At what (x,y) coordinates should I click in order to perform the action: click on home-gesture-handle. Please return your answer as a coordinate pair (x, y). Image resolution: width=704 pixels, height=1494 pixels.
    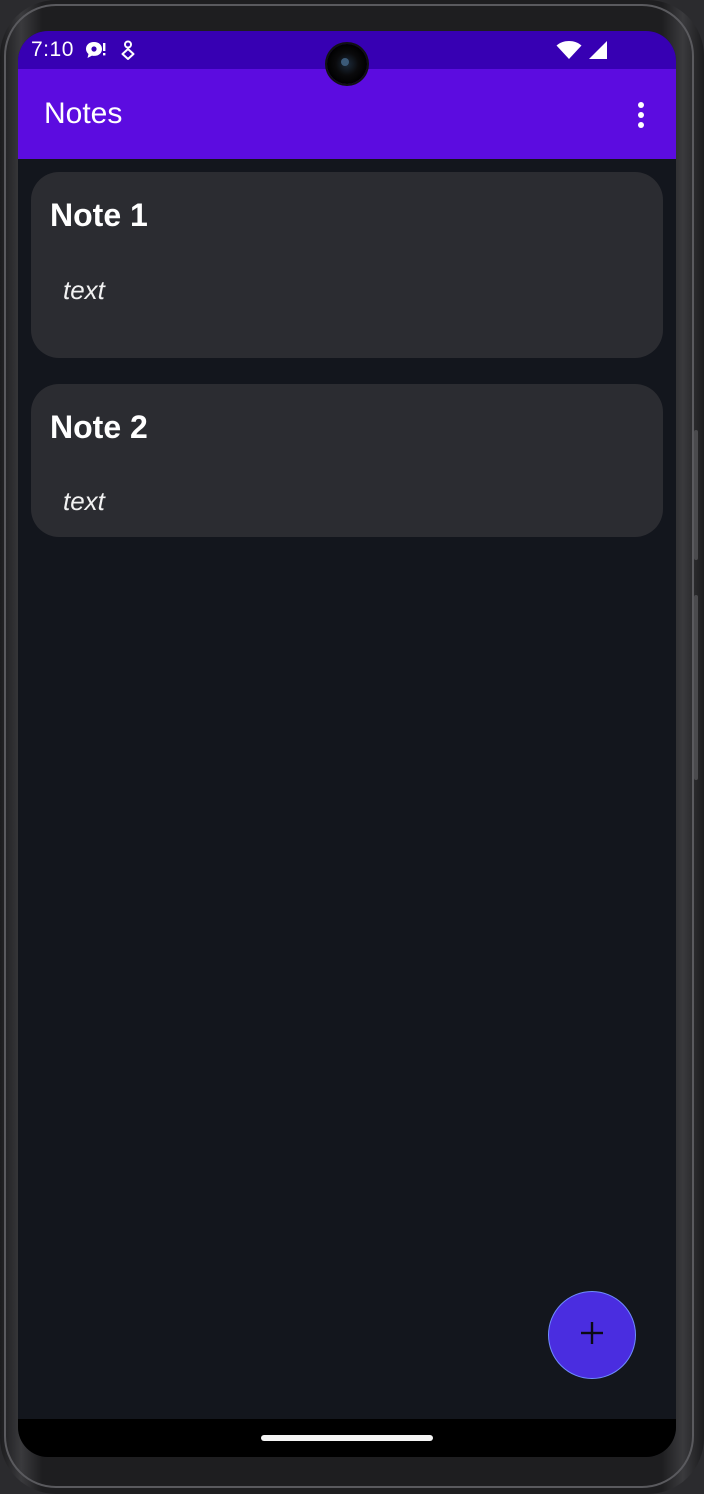
    Looking at the image, I should click on (347, 1438).